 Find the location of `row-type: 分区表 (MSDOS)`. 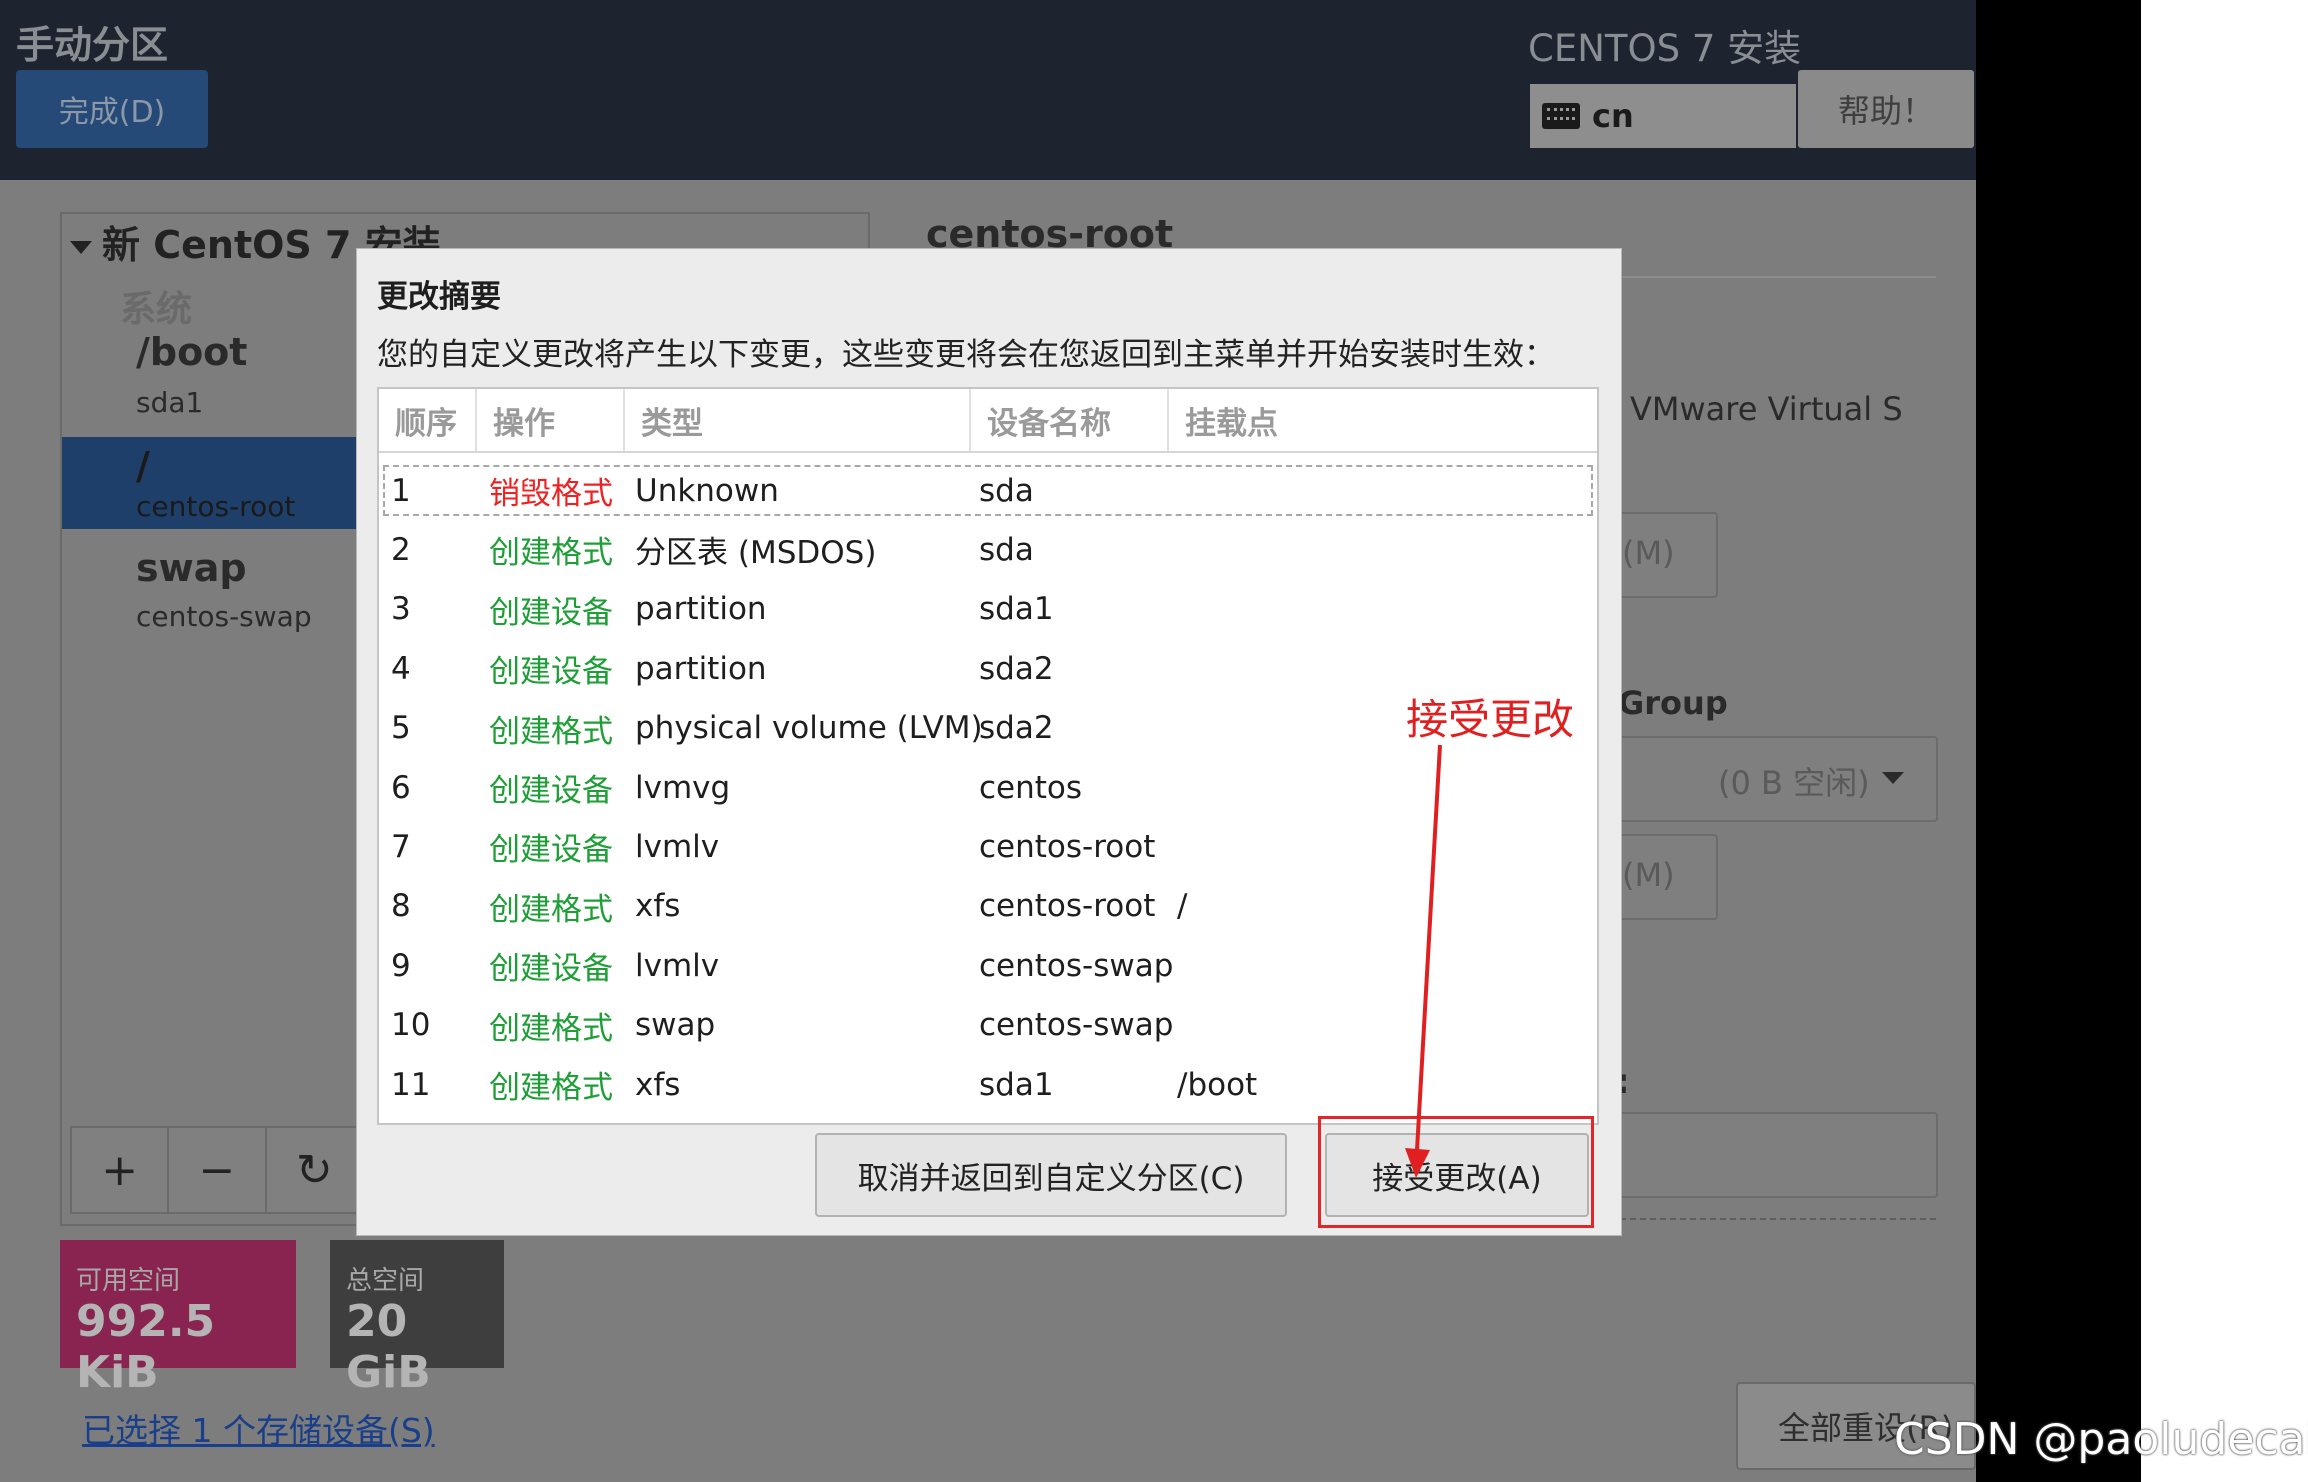

row-type: 分区表 (MSDOS) is located at coordinates (756, 553).